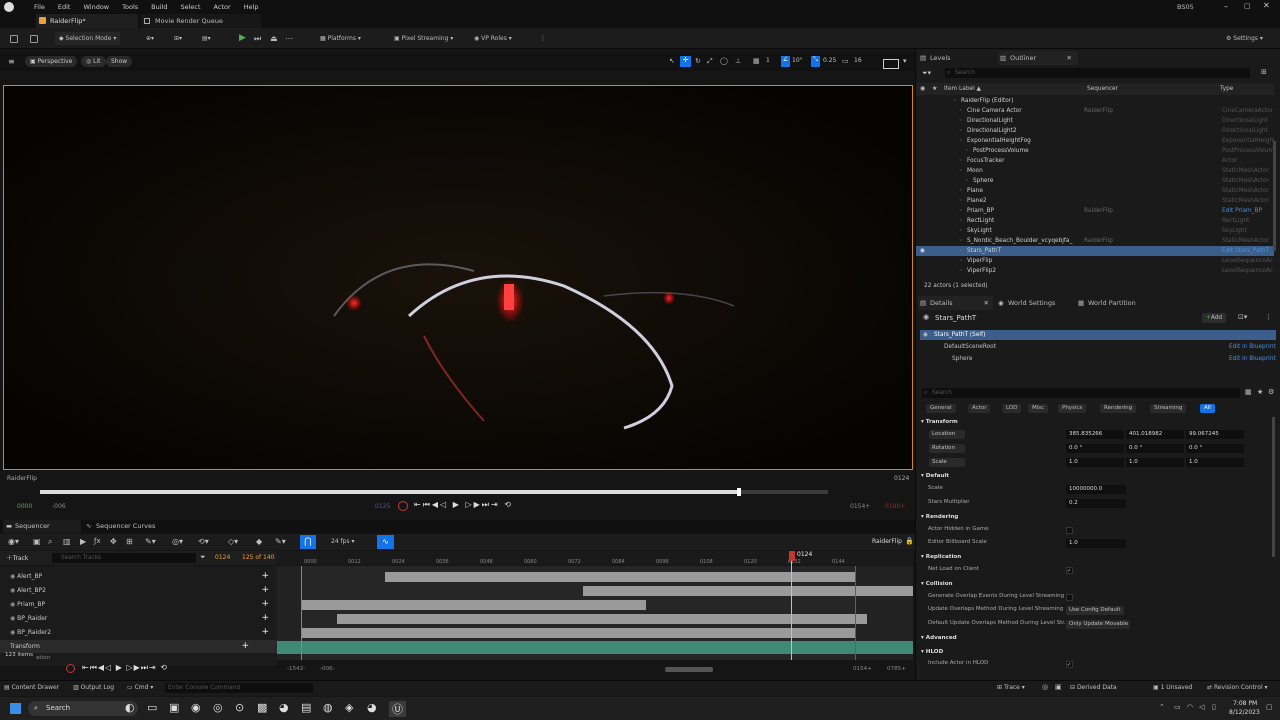 Image resolution: width=1280 pixels, height=720 pixels. I want to click on lit-button: ◎ Lit, so click(93, 61).